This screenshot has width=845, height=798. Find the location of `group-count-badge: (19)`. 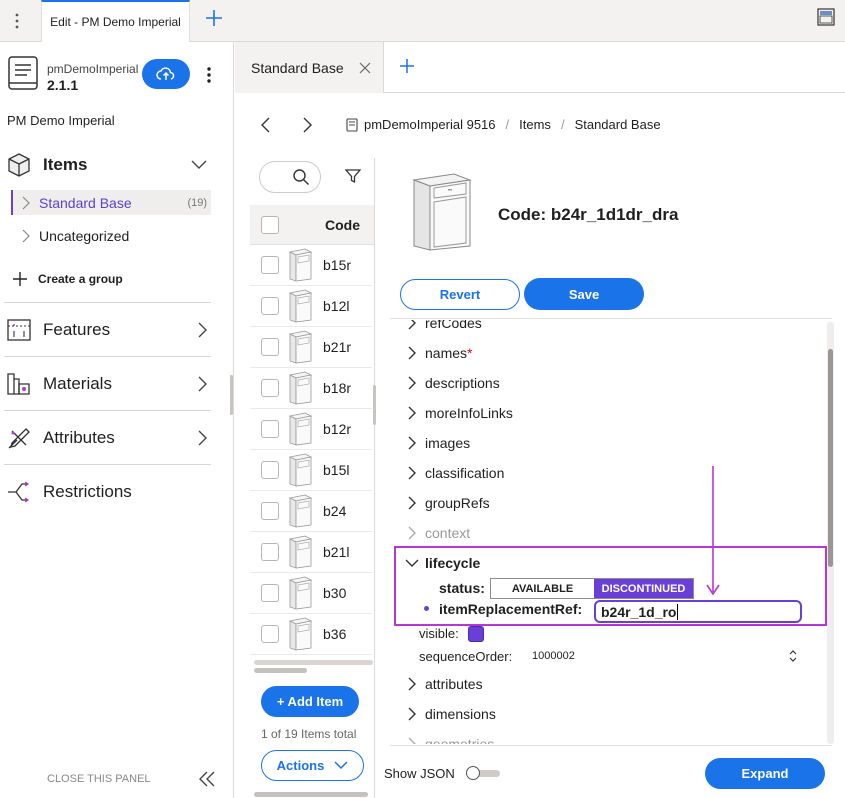

group-count-badge: (19) is located at coordinates (197, 202).